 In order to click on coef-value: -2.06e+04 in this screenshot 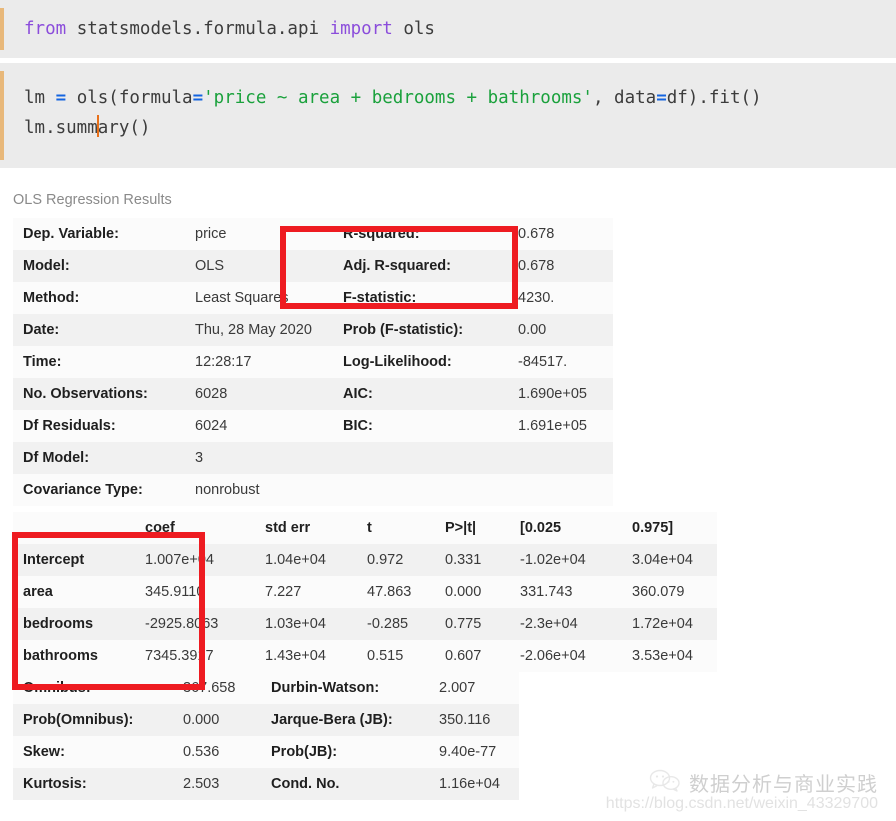, I will do `click(553, 656)`.